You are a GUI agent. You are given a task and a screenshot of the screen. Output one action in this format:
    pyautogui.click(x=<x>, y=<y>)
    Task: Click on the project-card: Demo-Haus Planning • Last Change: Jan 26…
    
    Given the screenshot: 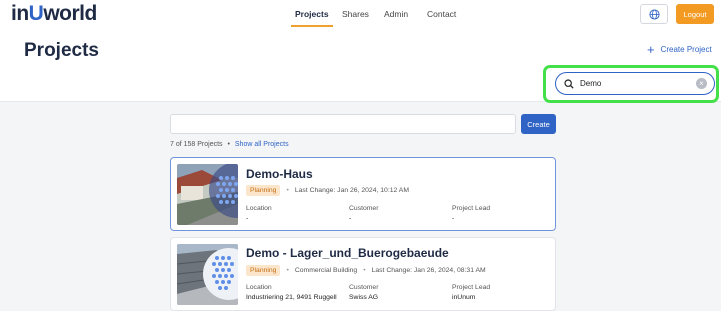 What is the action you would take?
    pyautogui.click(x=363, y=194)
    